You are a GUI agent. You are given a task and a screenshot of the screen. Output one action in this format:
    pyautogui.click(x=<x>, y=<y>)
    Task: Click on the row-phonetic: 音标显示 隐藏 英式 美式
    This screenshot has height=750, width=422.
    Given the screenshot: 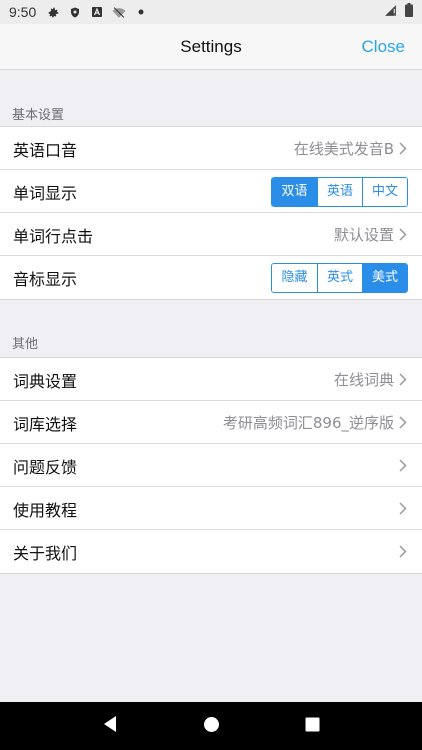 What is the action you would take?
    pyautogui.click(x=211, y=277)
    